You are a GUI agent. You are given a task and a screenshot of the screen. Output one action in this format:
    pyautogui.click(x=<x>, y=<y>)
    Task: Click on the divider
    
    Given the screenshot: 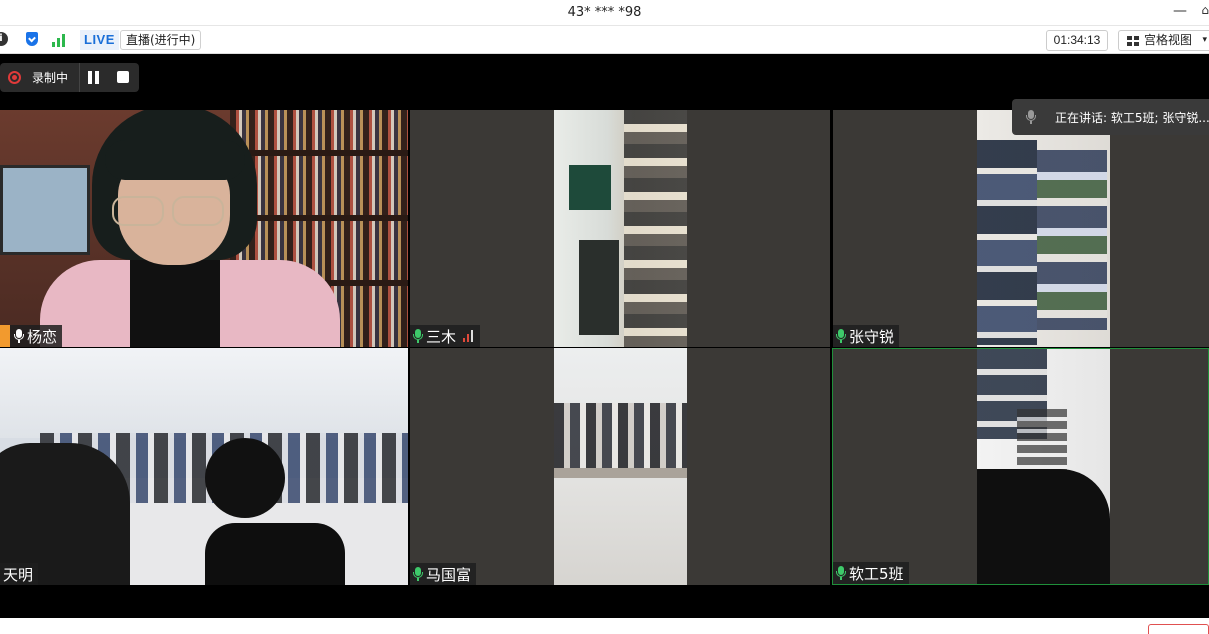 What is the action you would take?
    pyautogui.click(x=79, y=77)
    